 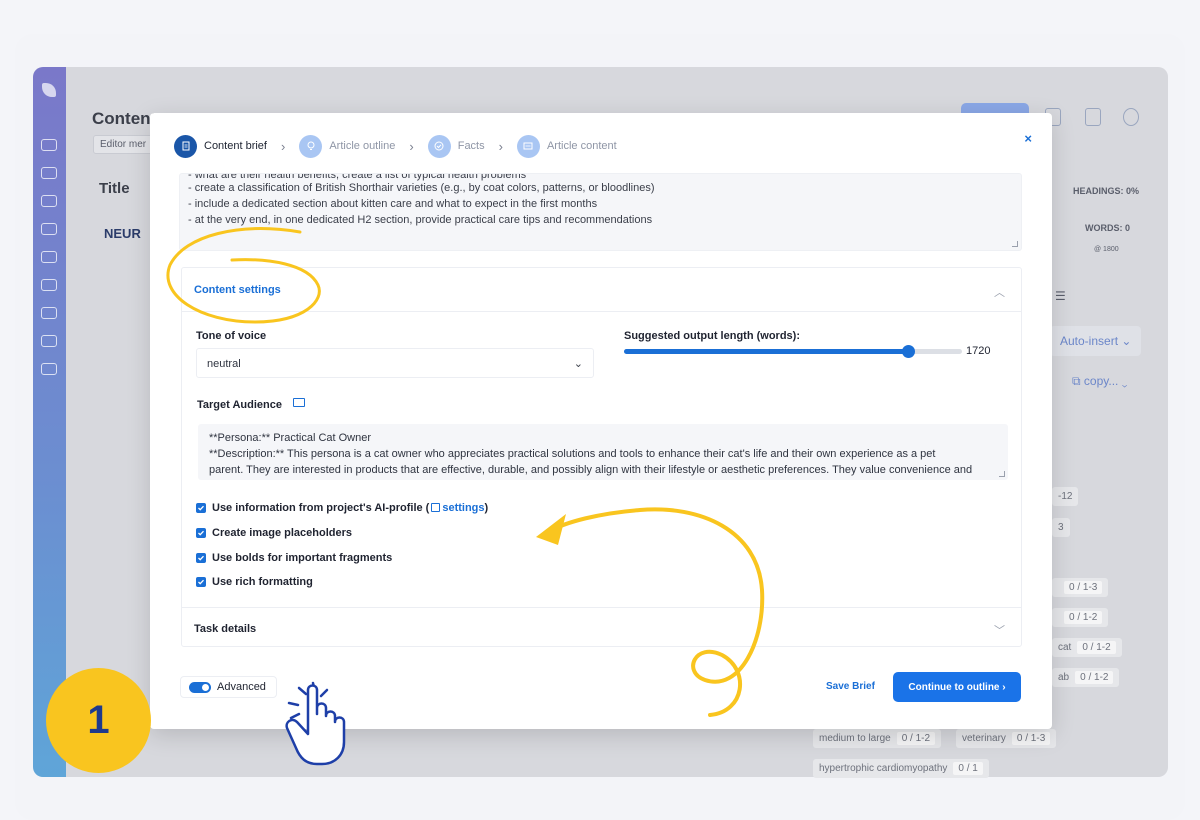 What do you see at coordinates (1106, 191) in the screenshot?
I see `bg-headings-stat: HEADINGS: 0%` at bounding box center [1106, 191].